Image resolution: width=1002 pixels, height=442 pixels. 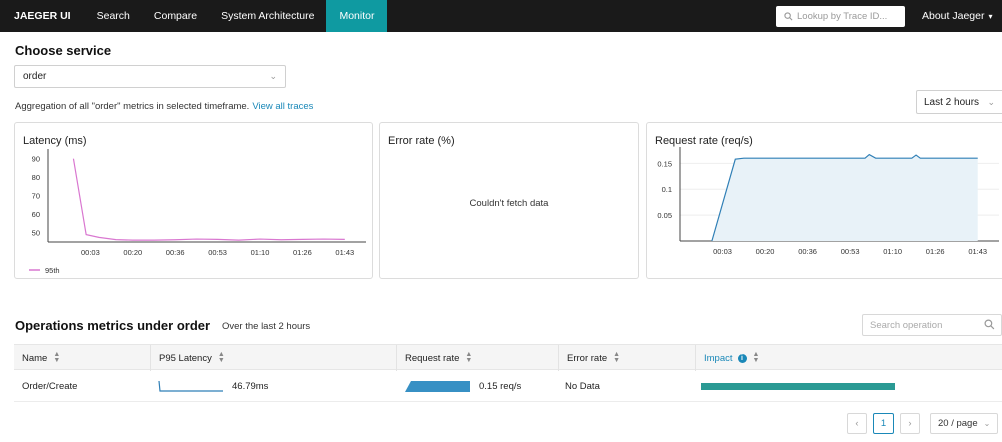 I want to click on p95-latency-cell: 46.79ms, so click(x=213, y=386).